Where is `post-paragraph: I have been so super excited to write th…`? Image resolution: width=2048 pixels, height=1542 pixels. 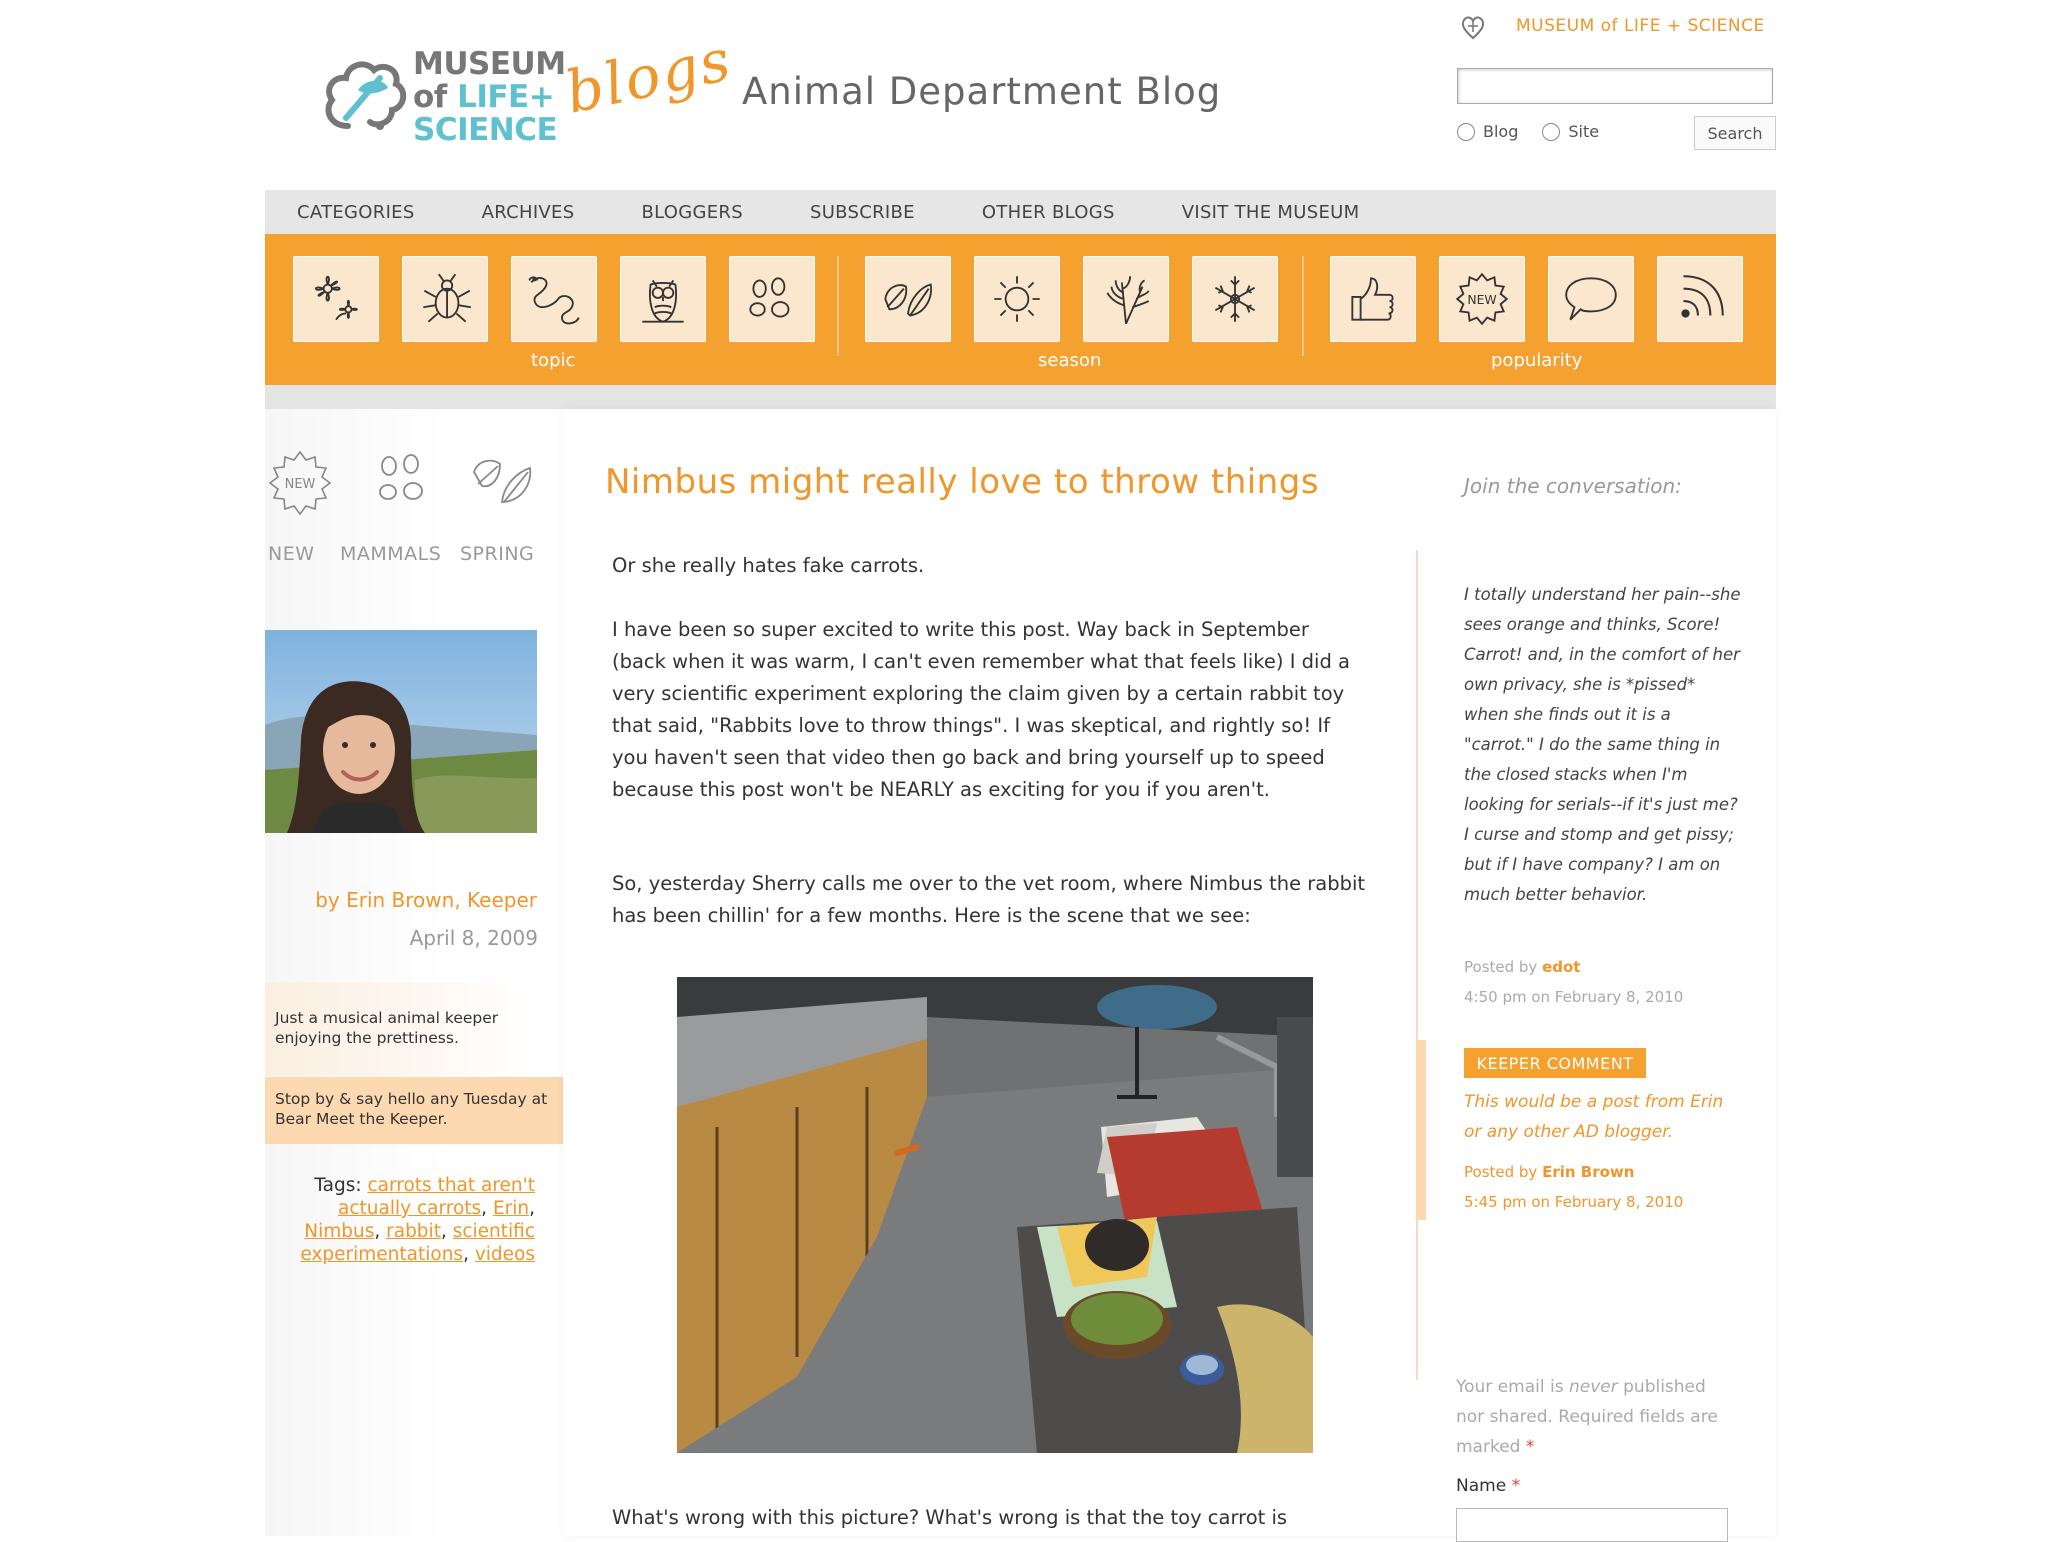 post-paragraph: I have been so super excited to write th… is located at coordinates (981, 709).